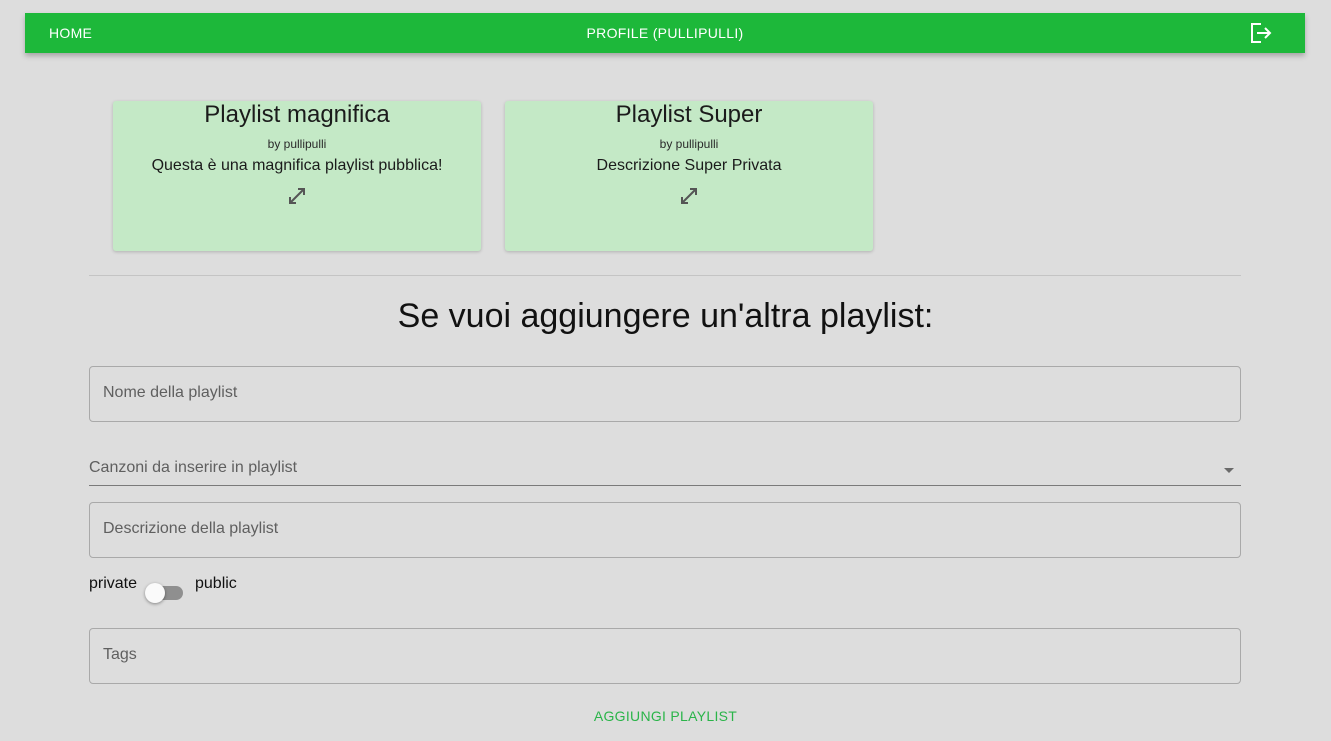 This screenshot has width=1331, height=741. What do you see at coordinates (155, 593) in the screenshot?
I see `toggle-thumb` at bounding box center [155, 593].